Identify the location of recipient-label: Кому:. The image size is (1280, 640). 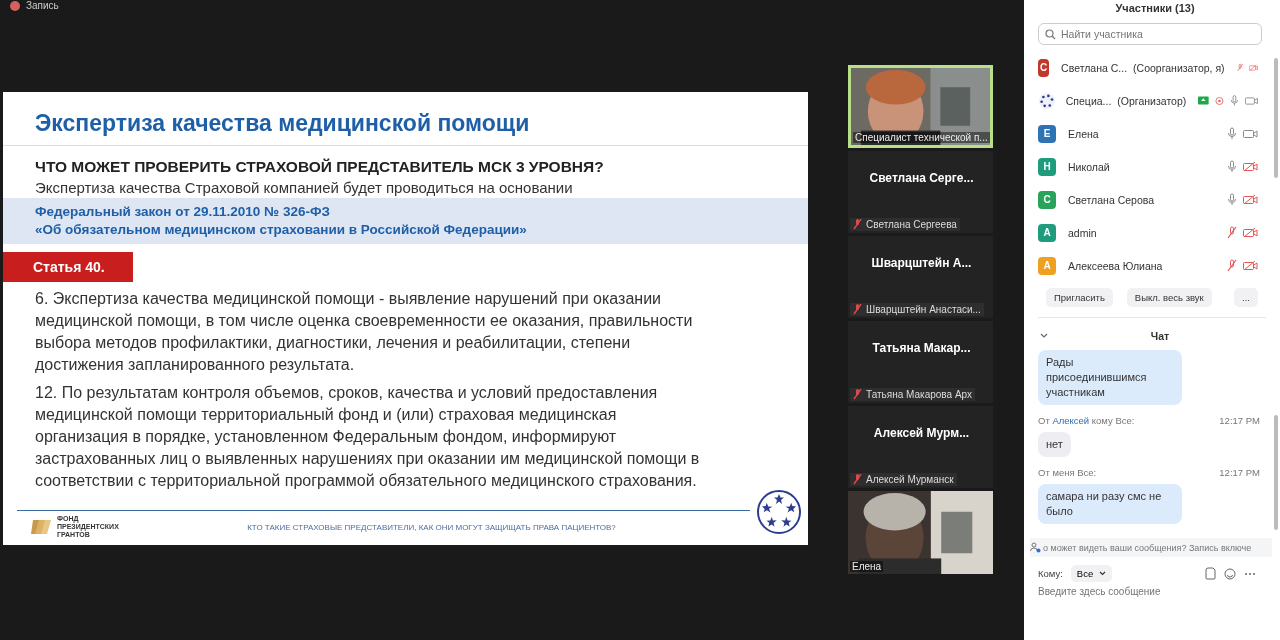
(1050, 573).